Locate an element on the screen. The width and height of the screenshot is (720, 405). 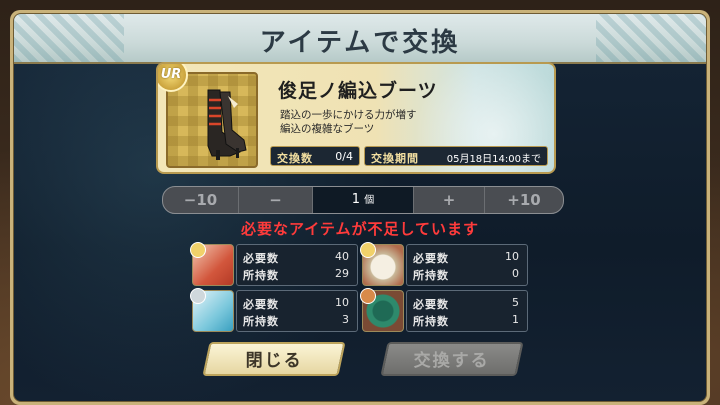
minus-button: − is located at coordinates (276, 200).